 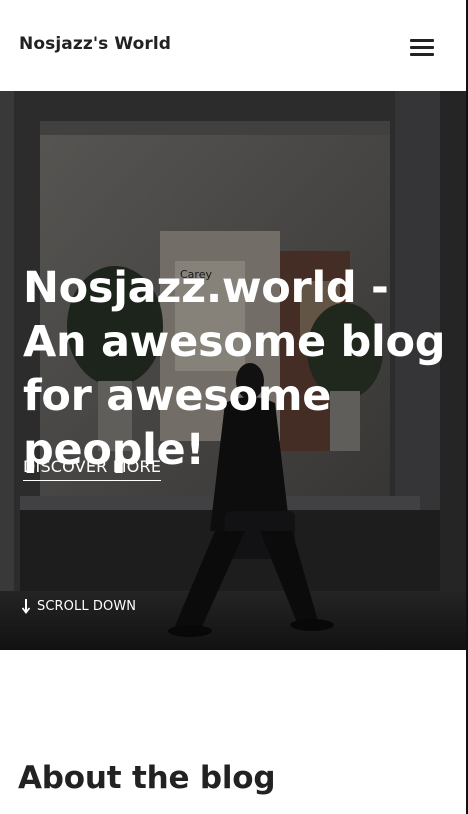 I want to click on hamburger-menu-icon, so click(x=422, y=47).